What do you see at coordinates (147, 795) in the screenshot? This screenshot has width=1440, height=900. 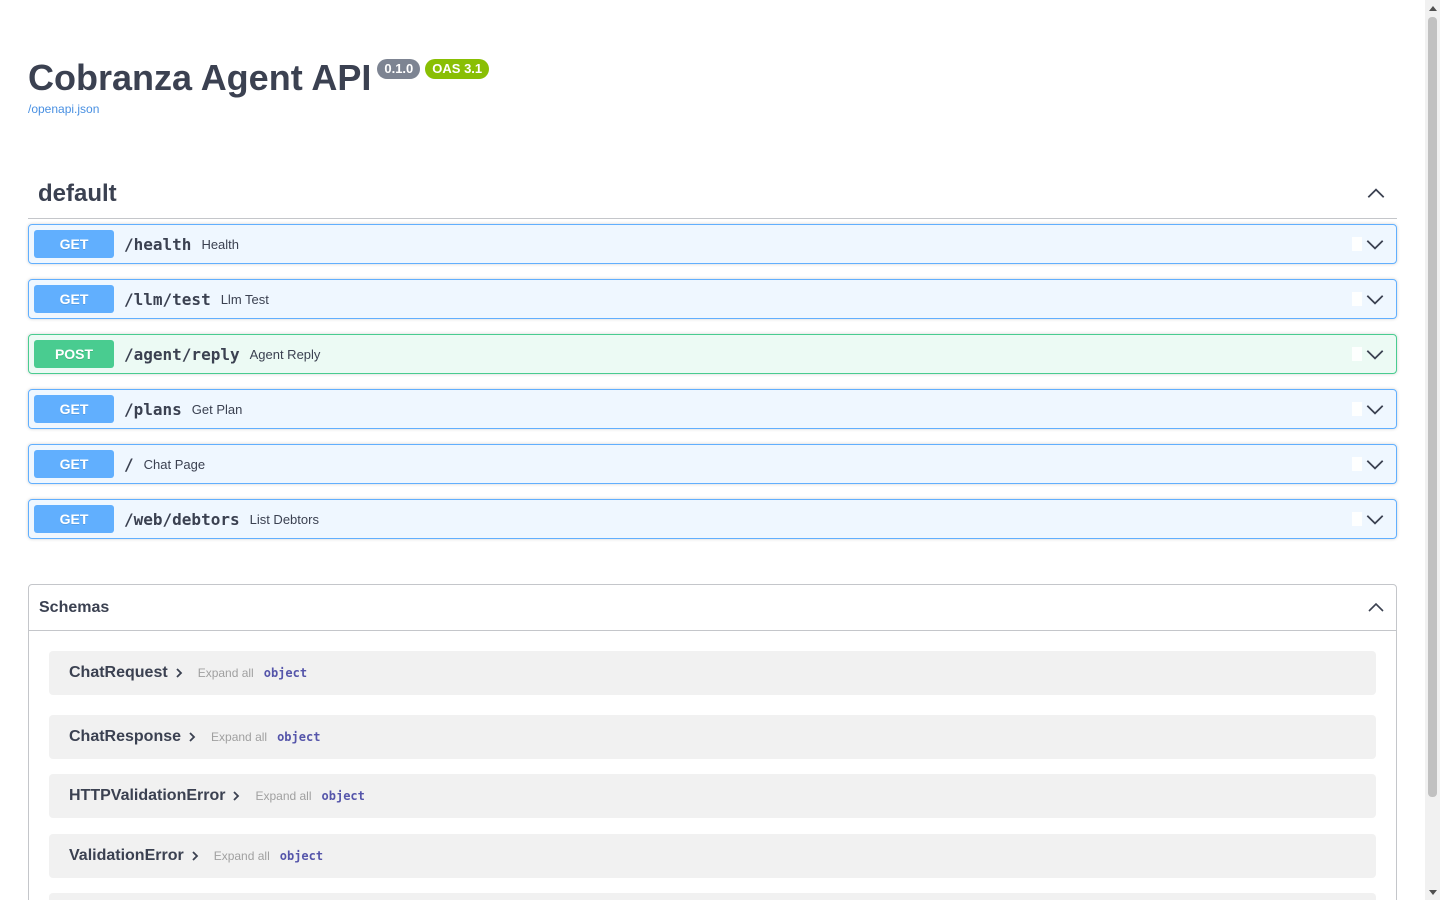 I see `model-name: HTTPValidationError` at bounding box center [147, 795].